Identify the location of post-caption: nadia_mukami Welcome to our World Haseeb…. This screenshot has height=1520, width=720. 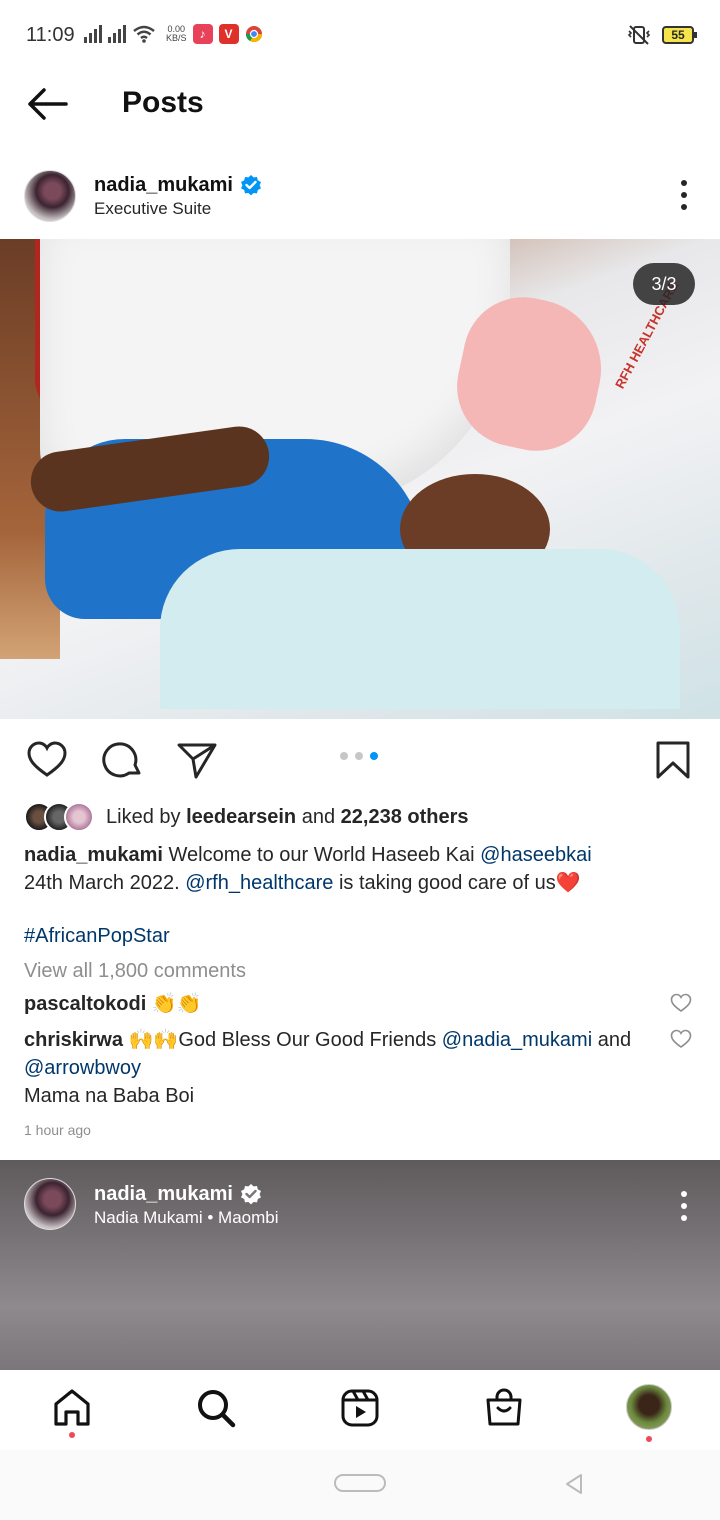
(308, 869).